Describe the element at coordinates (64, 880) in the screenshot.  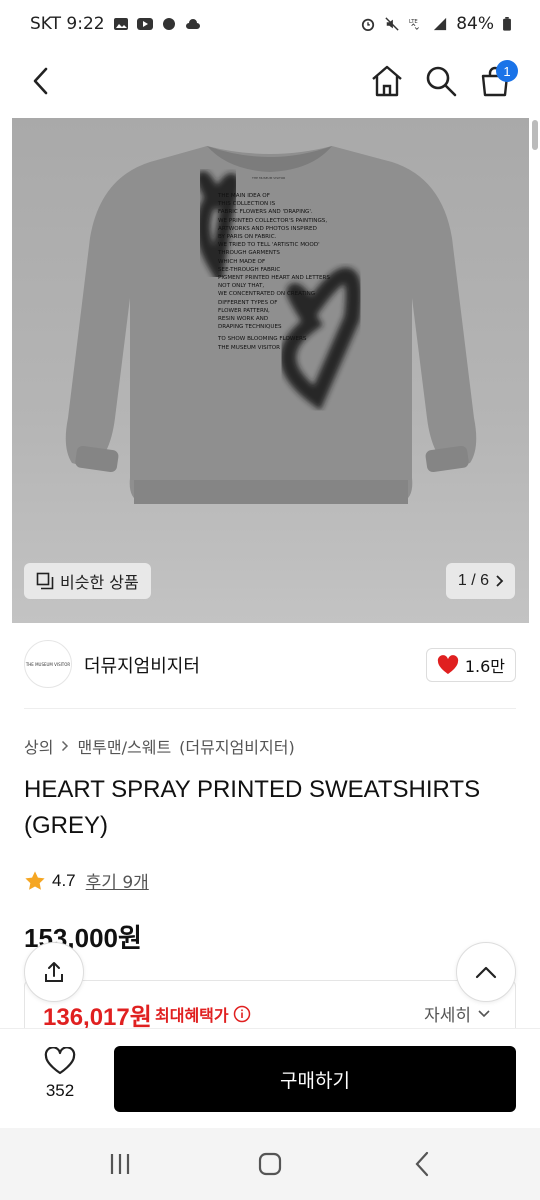
I see `rating-value: 4.7` at that location.